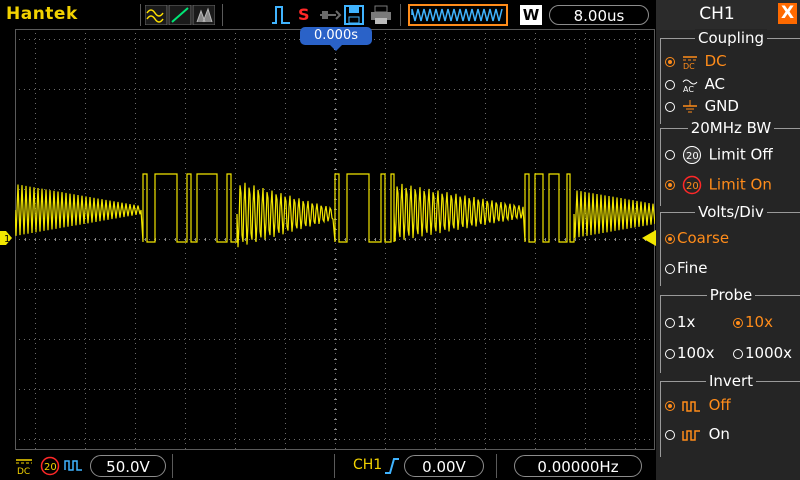  I want to click on trigger-position-arrow, so click(336, 48).